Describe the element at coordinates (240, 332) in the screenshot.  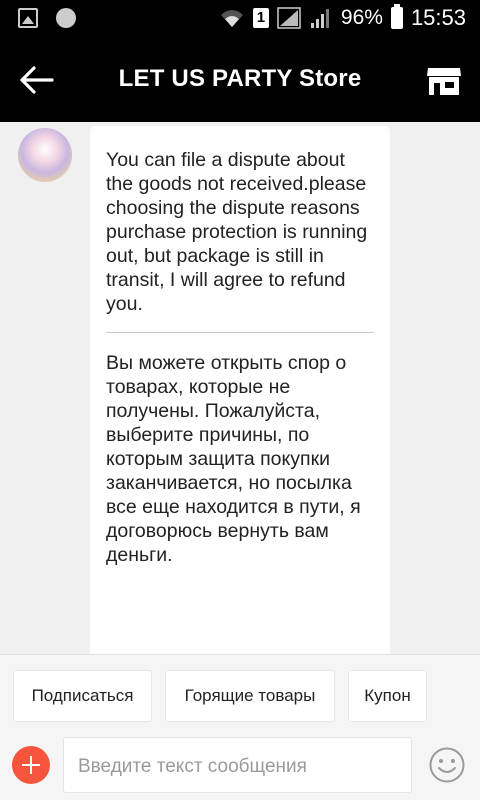
I see `translation-divider` at that location.